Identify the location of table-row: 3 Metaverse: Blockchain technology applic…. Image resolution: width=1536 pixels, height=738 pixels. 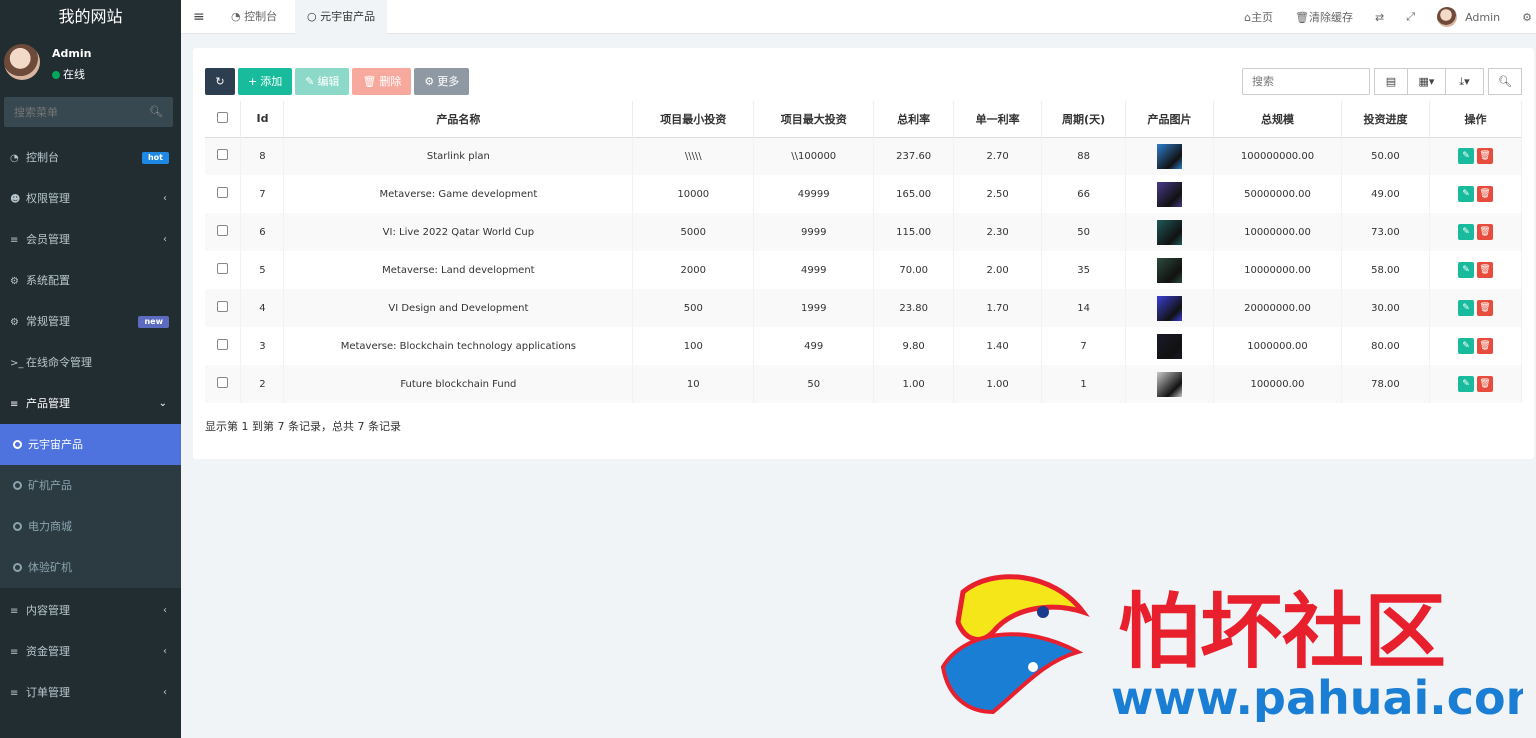
(864, 346).